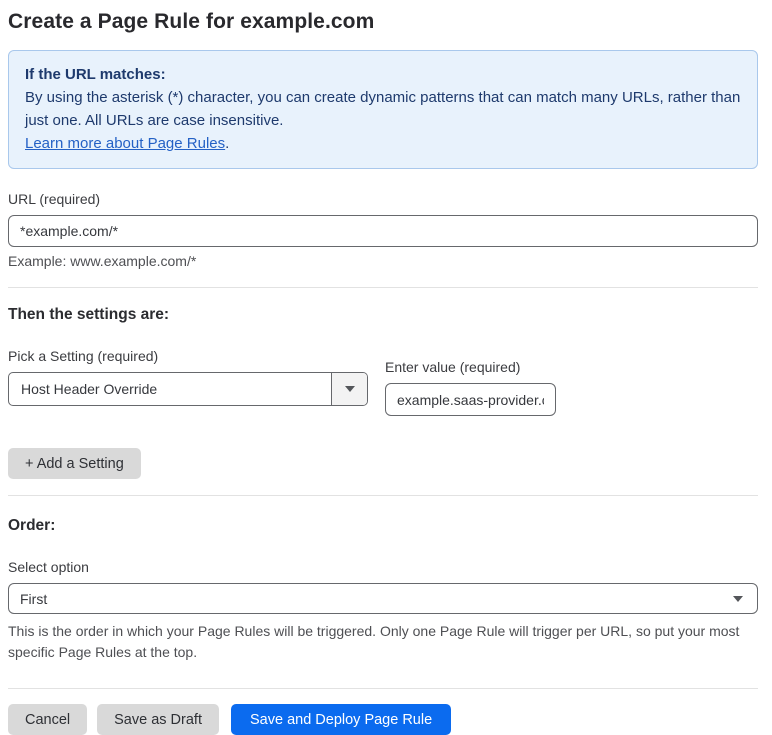 The image size is (772, 735). What do you see at coordinates (102, 261) in the screenshot?
I see `url-example-hint: Example: www.example.com/*` at bounding box center [102, 261].